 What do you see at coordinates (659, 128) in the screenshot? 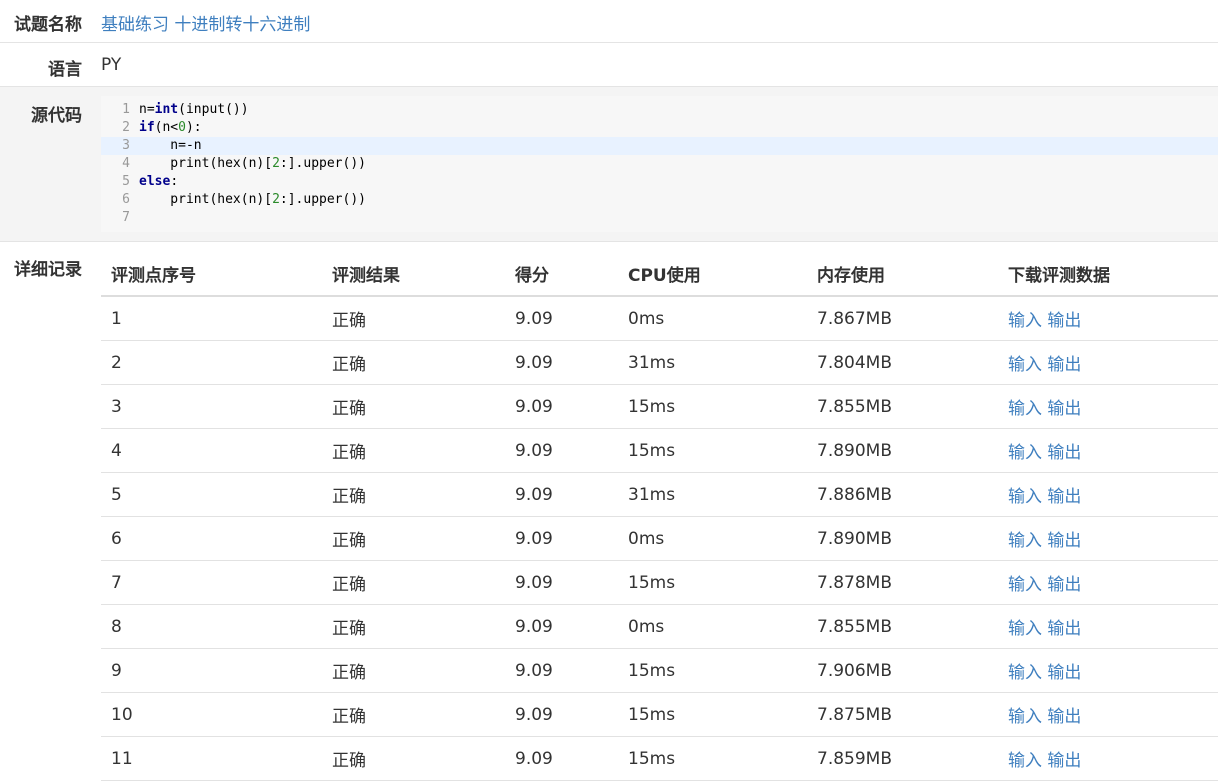
I see `code-line: 2 if(n<0):` at bounding box center [659, 128].